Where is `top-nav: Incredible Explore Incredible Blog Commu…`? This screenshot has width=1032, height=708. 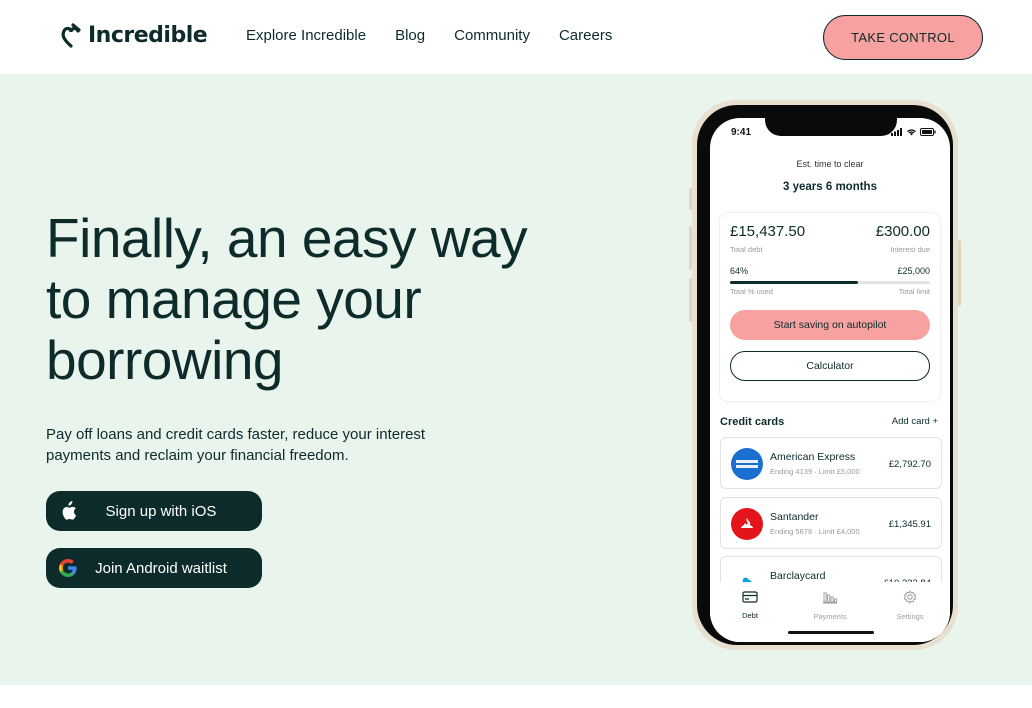
top-nav: Incredible Explore Incredible Blog Commu… is located at coordinates (516, 37).